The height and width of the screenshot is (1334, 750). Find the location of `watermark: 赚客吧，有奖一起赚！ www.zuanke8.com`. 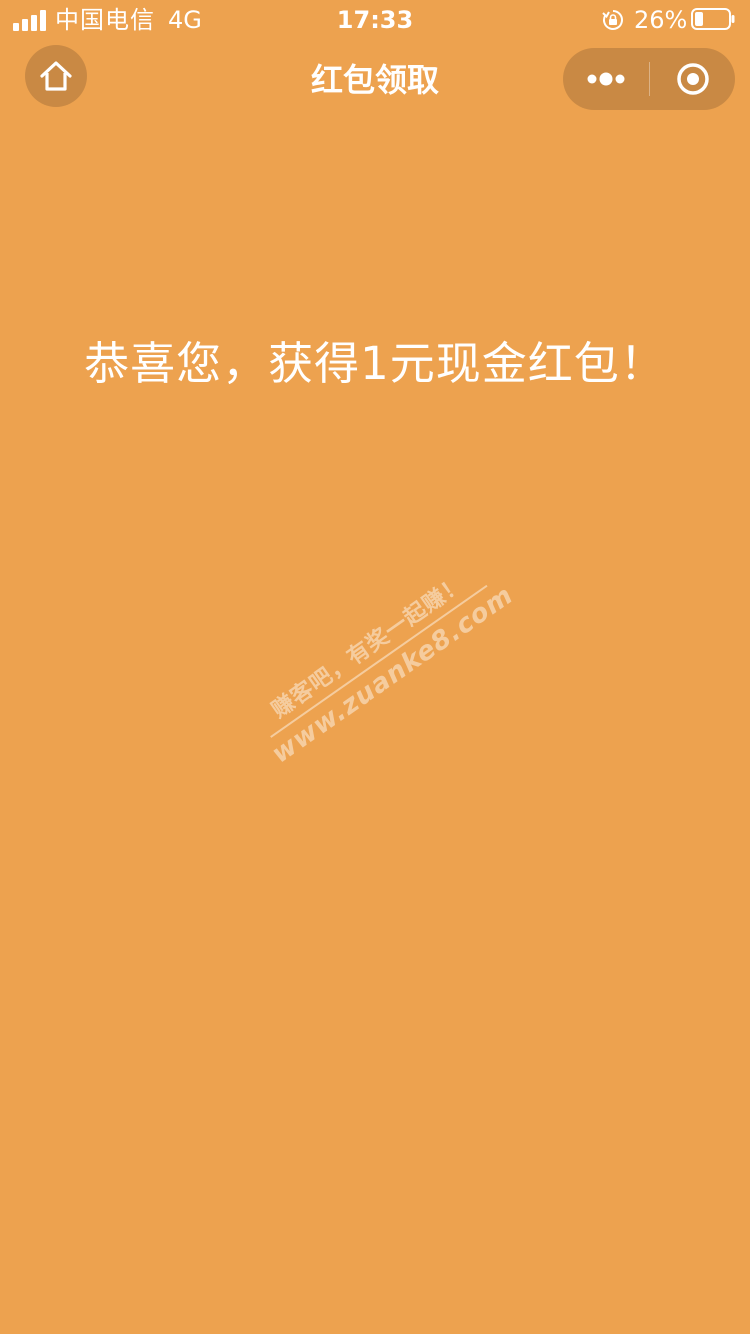

watermark: 赚客吧，有奖一起赚！ www.zuanke8.com is located at coordinates (382, 663).